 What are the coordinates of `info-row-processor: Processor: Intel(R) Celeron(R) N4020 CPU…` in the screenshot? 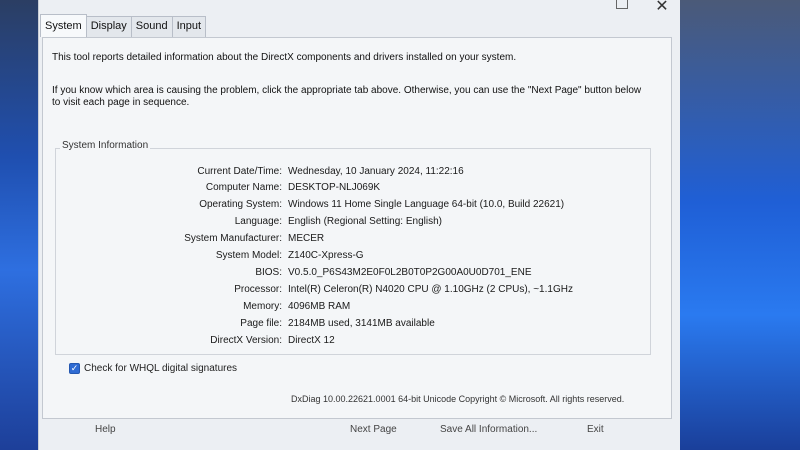 It's located at (320, 292).